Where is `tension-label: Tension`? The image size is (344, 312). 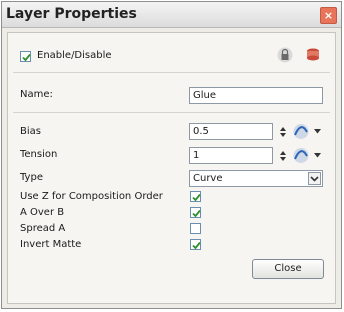 tension-label: Tension is located at coordinates (39, 154).